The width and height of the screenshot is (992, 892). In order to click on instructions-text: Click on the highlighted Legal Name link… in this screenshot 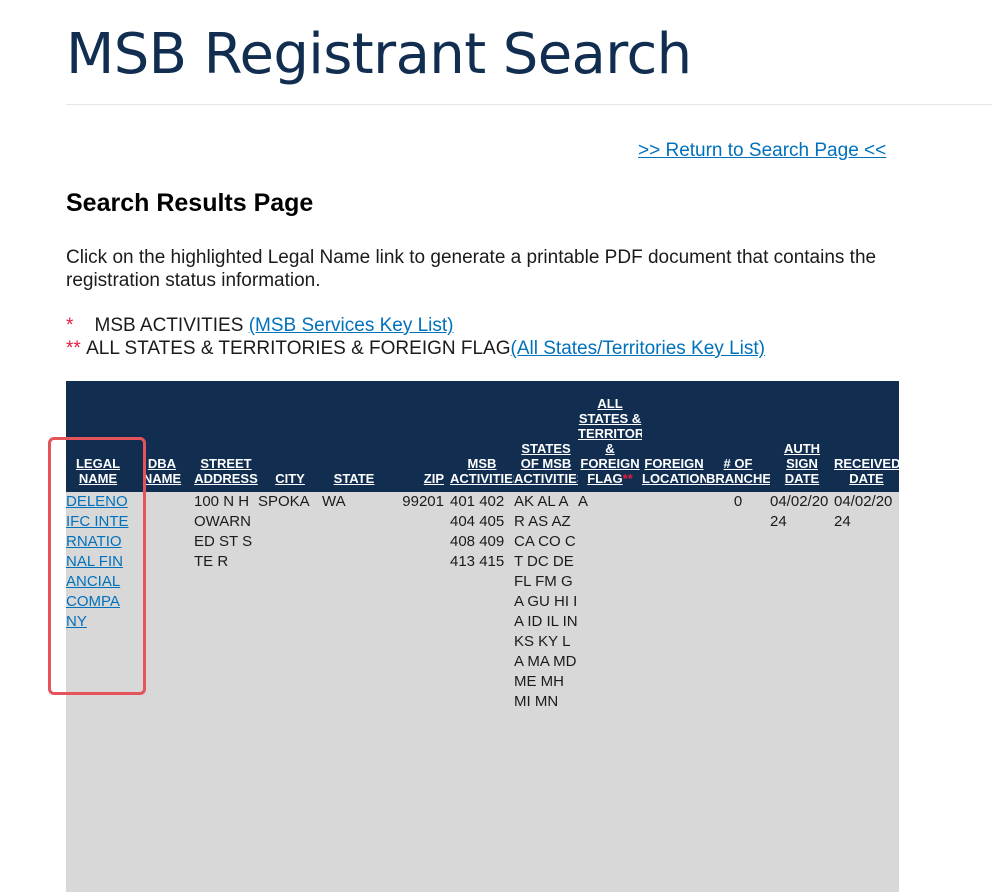, I will do `click(471, 269)`.